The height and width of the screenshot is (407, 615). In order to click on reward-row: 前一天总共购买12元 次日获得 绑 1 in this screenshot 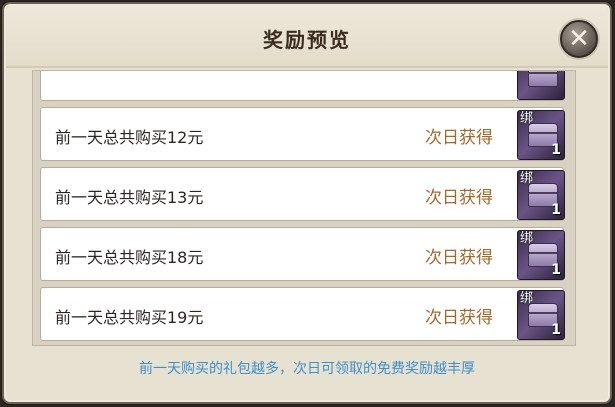, I will do `click(302, 134)`.